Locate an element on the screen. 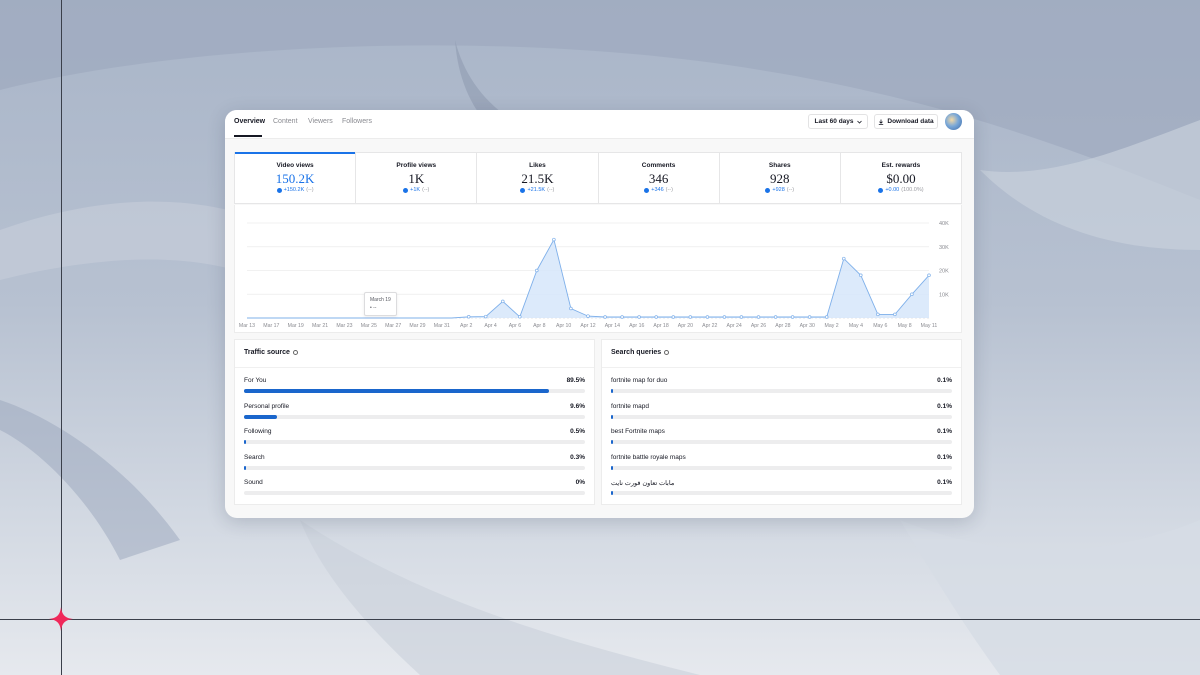  metric-delta: +928 (--) is located at coordinates (780, 190).